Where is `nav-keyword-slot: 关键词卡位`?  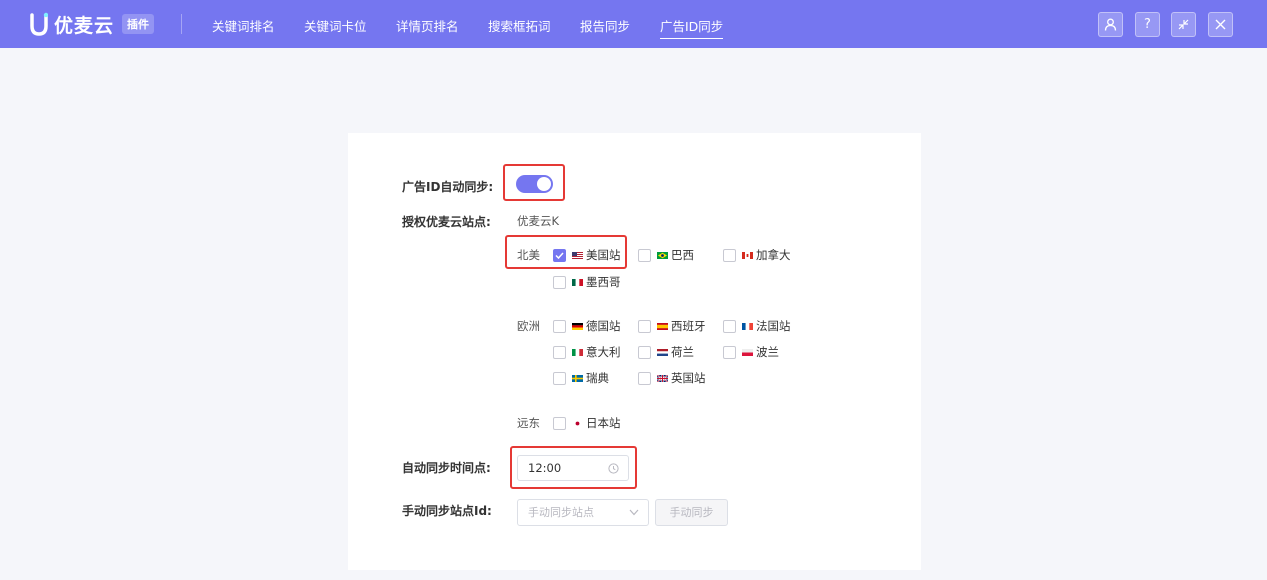 nav-keyword-slot: 关键词卡位 is located at coordinates (335, 25).